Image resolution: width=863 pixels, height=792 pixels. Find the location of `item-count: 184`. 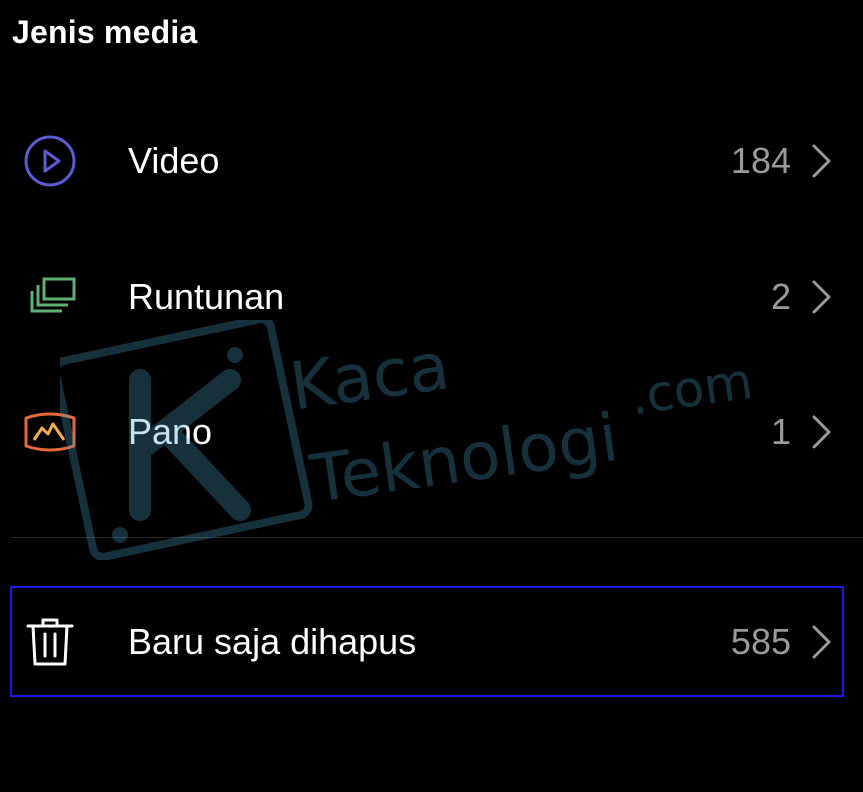

item-count: 184 is located at coordinates (760, 160).